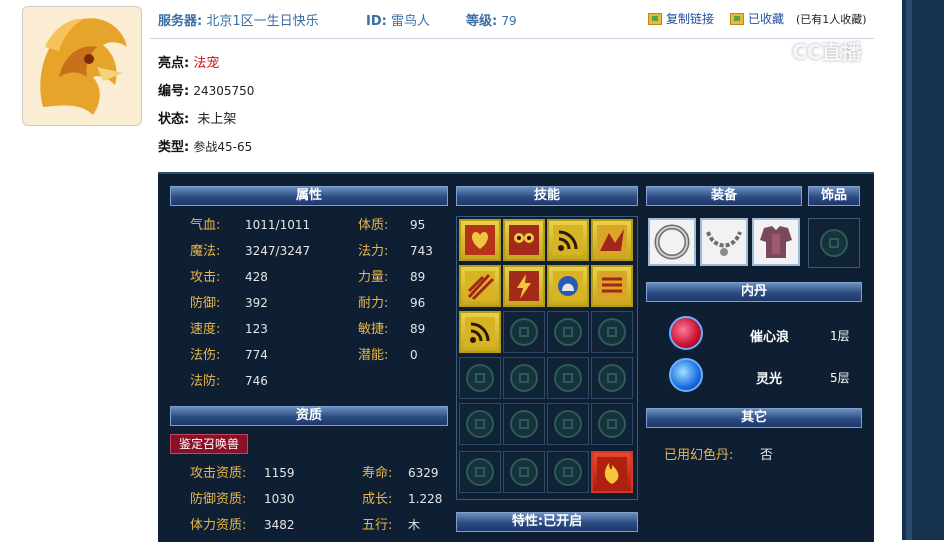 This screenshot has width=944, height=542. Describe the element at coordinates (223, 147) in the screenshot. I see `type-value: 参战45-65` at that location.